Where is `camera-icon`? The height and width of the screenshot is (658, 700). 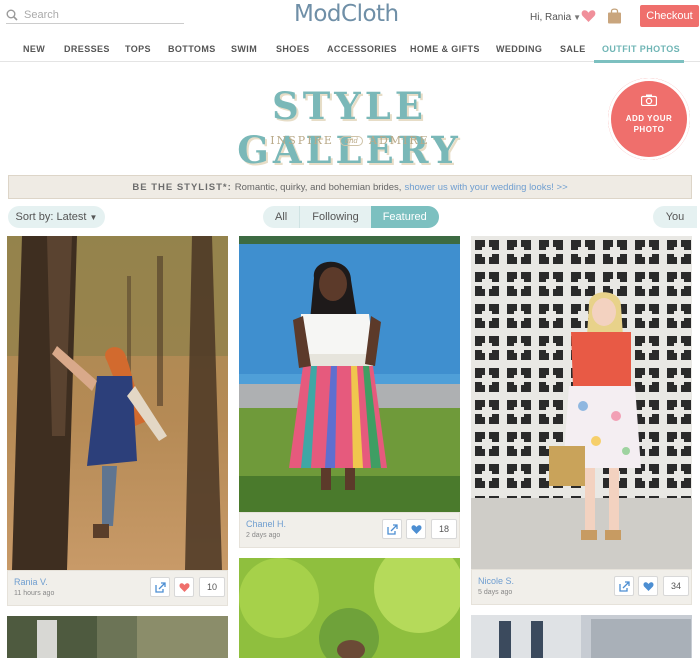
camera-icon is located at coordinates (649, 100).